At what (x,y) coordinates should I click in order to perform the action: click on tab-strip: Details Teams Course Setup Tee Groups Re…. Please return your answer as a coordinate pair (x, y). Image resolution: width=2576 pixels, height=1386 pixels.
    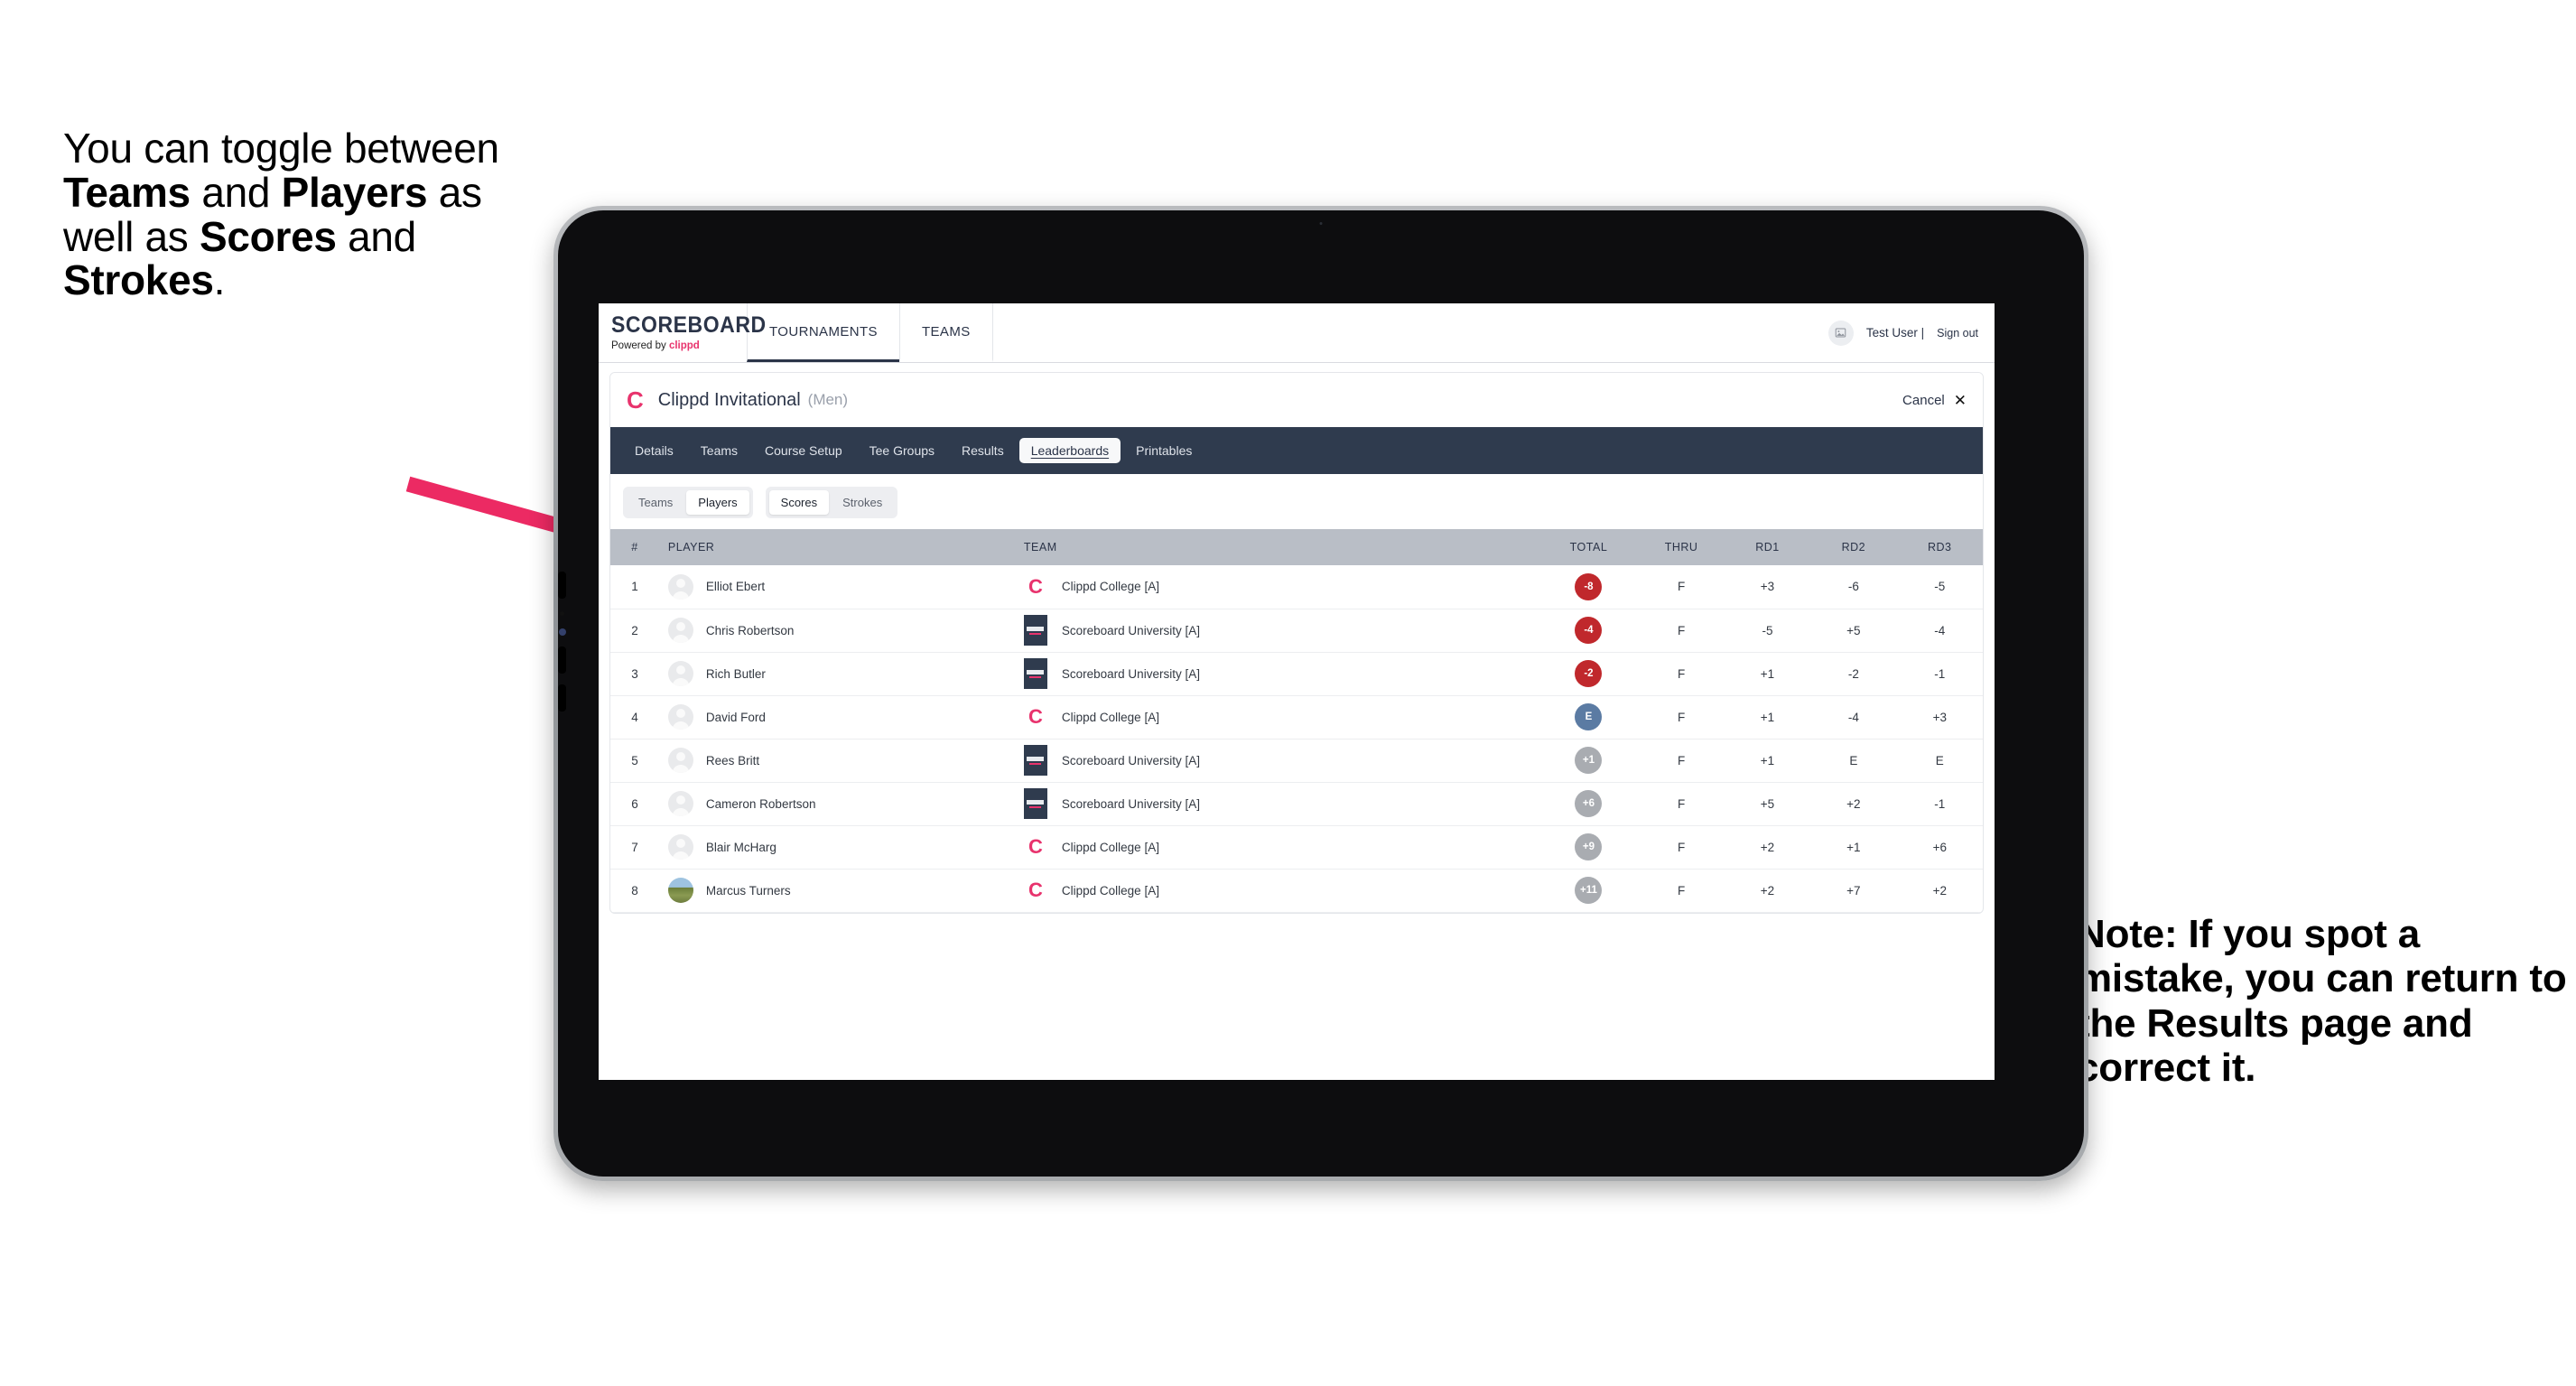
    Looking at the image, I should click on (1296, 451).